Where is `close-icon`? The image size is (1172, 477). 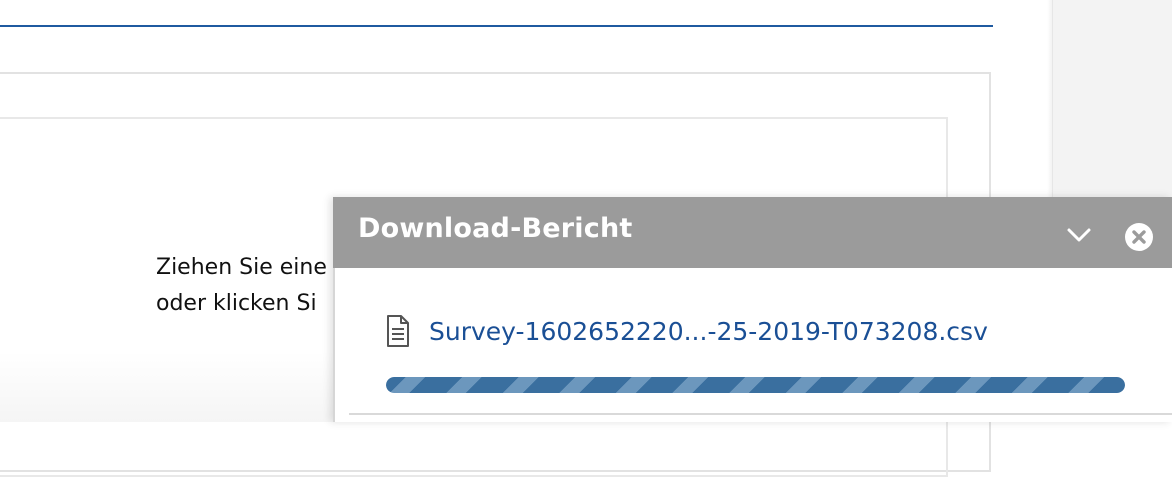 close-icon is located at coordinates (1139, 237).